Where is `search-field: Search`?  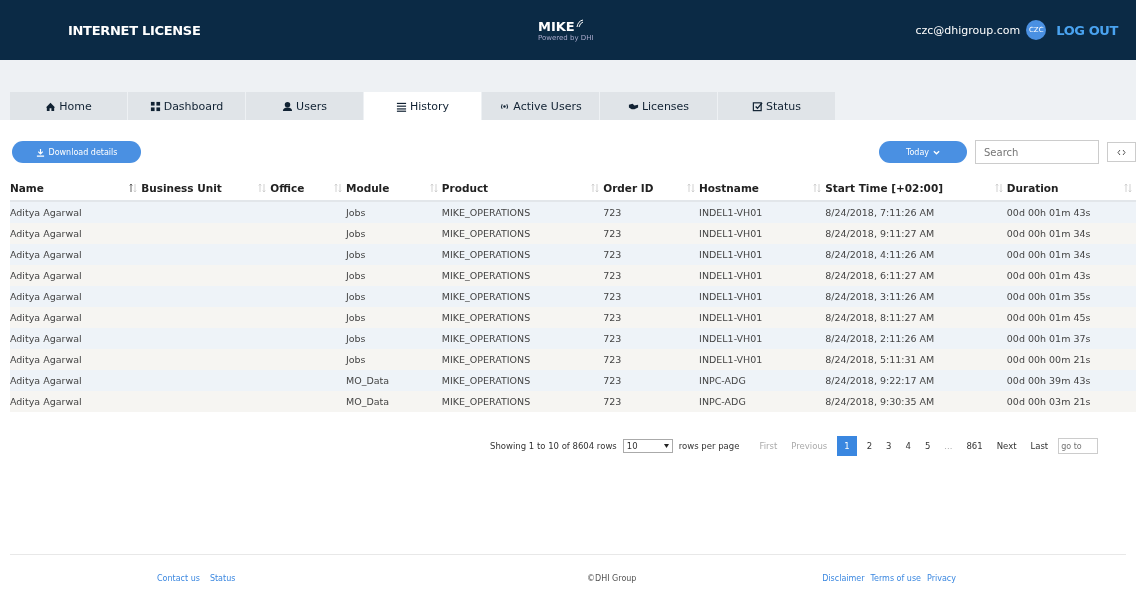
search-field: Search is located at coordinates (1037, 152).